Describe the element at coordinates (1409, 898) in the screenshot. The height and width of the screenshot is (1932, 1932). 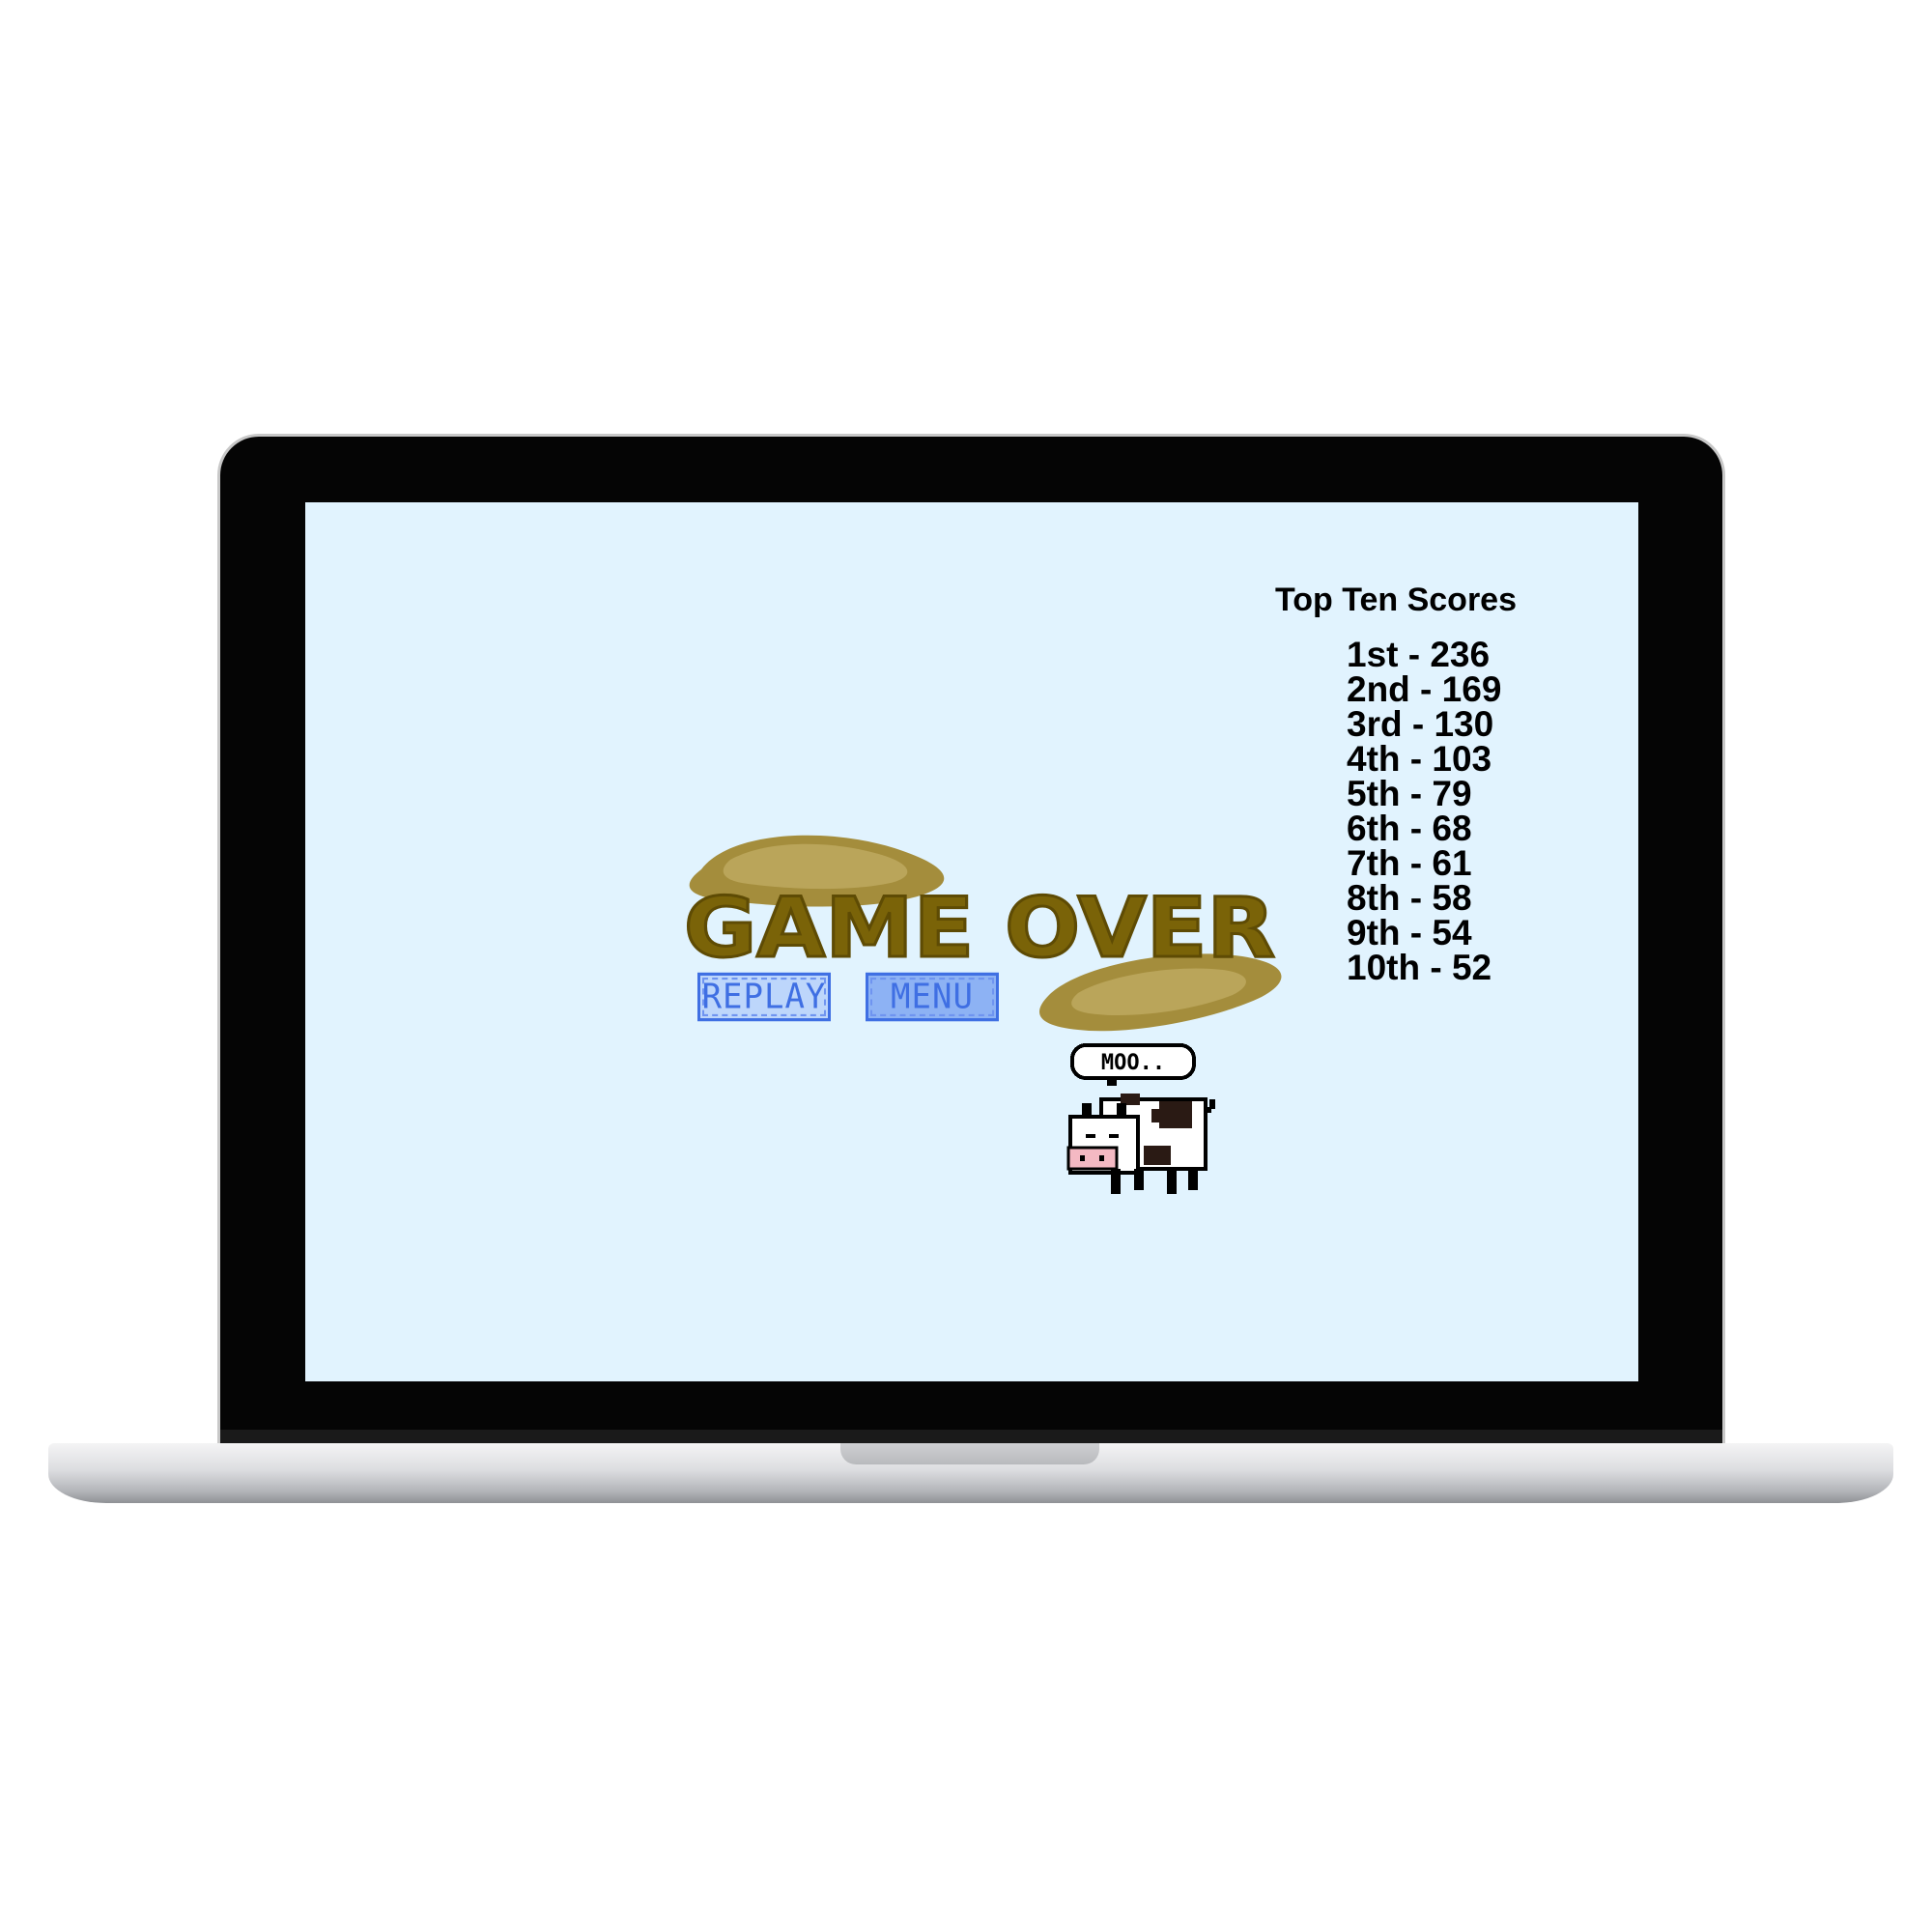
I see `score-entry: 8th - 58` at that location.